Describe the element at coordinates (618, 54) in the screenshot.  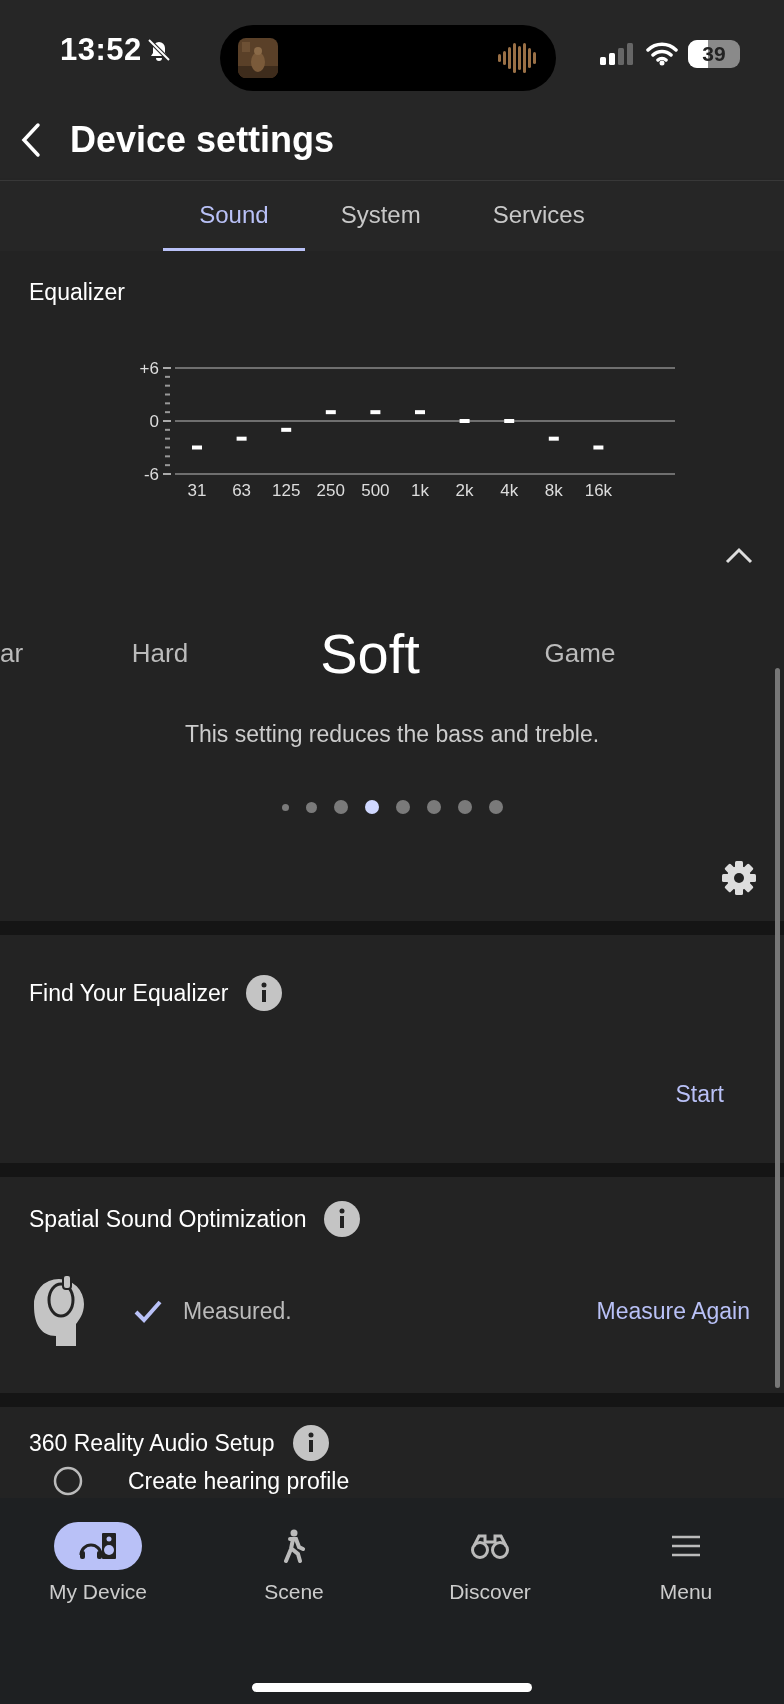
I see `signal-icon` at that location.